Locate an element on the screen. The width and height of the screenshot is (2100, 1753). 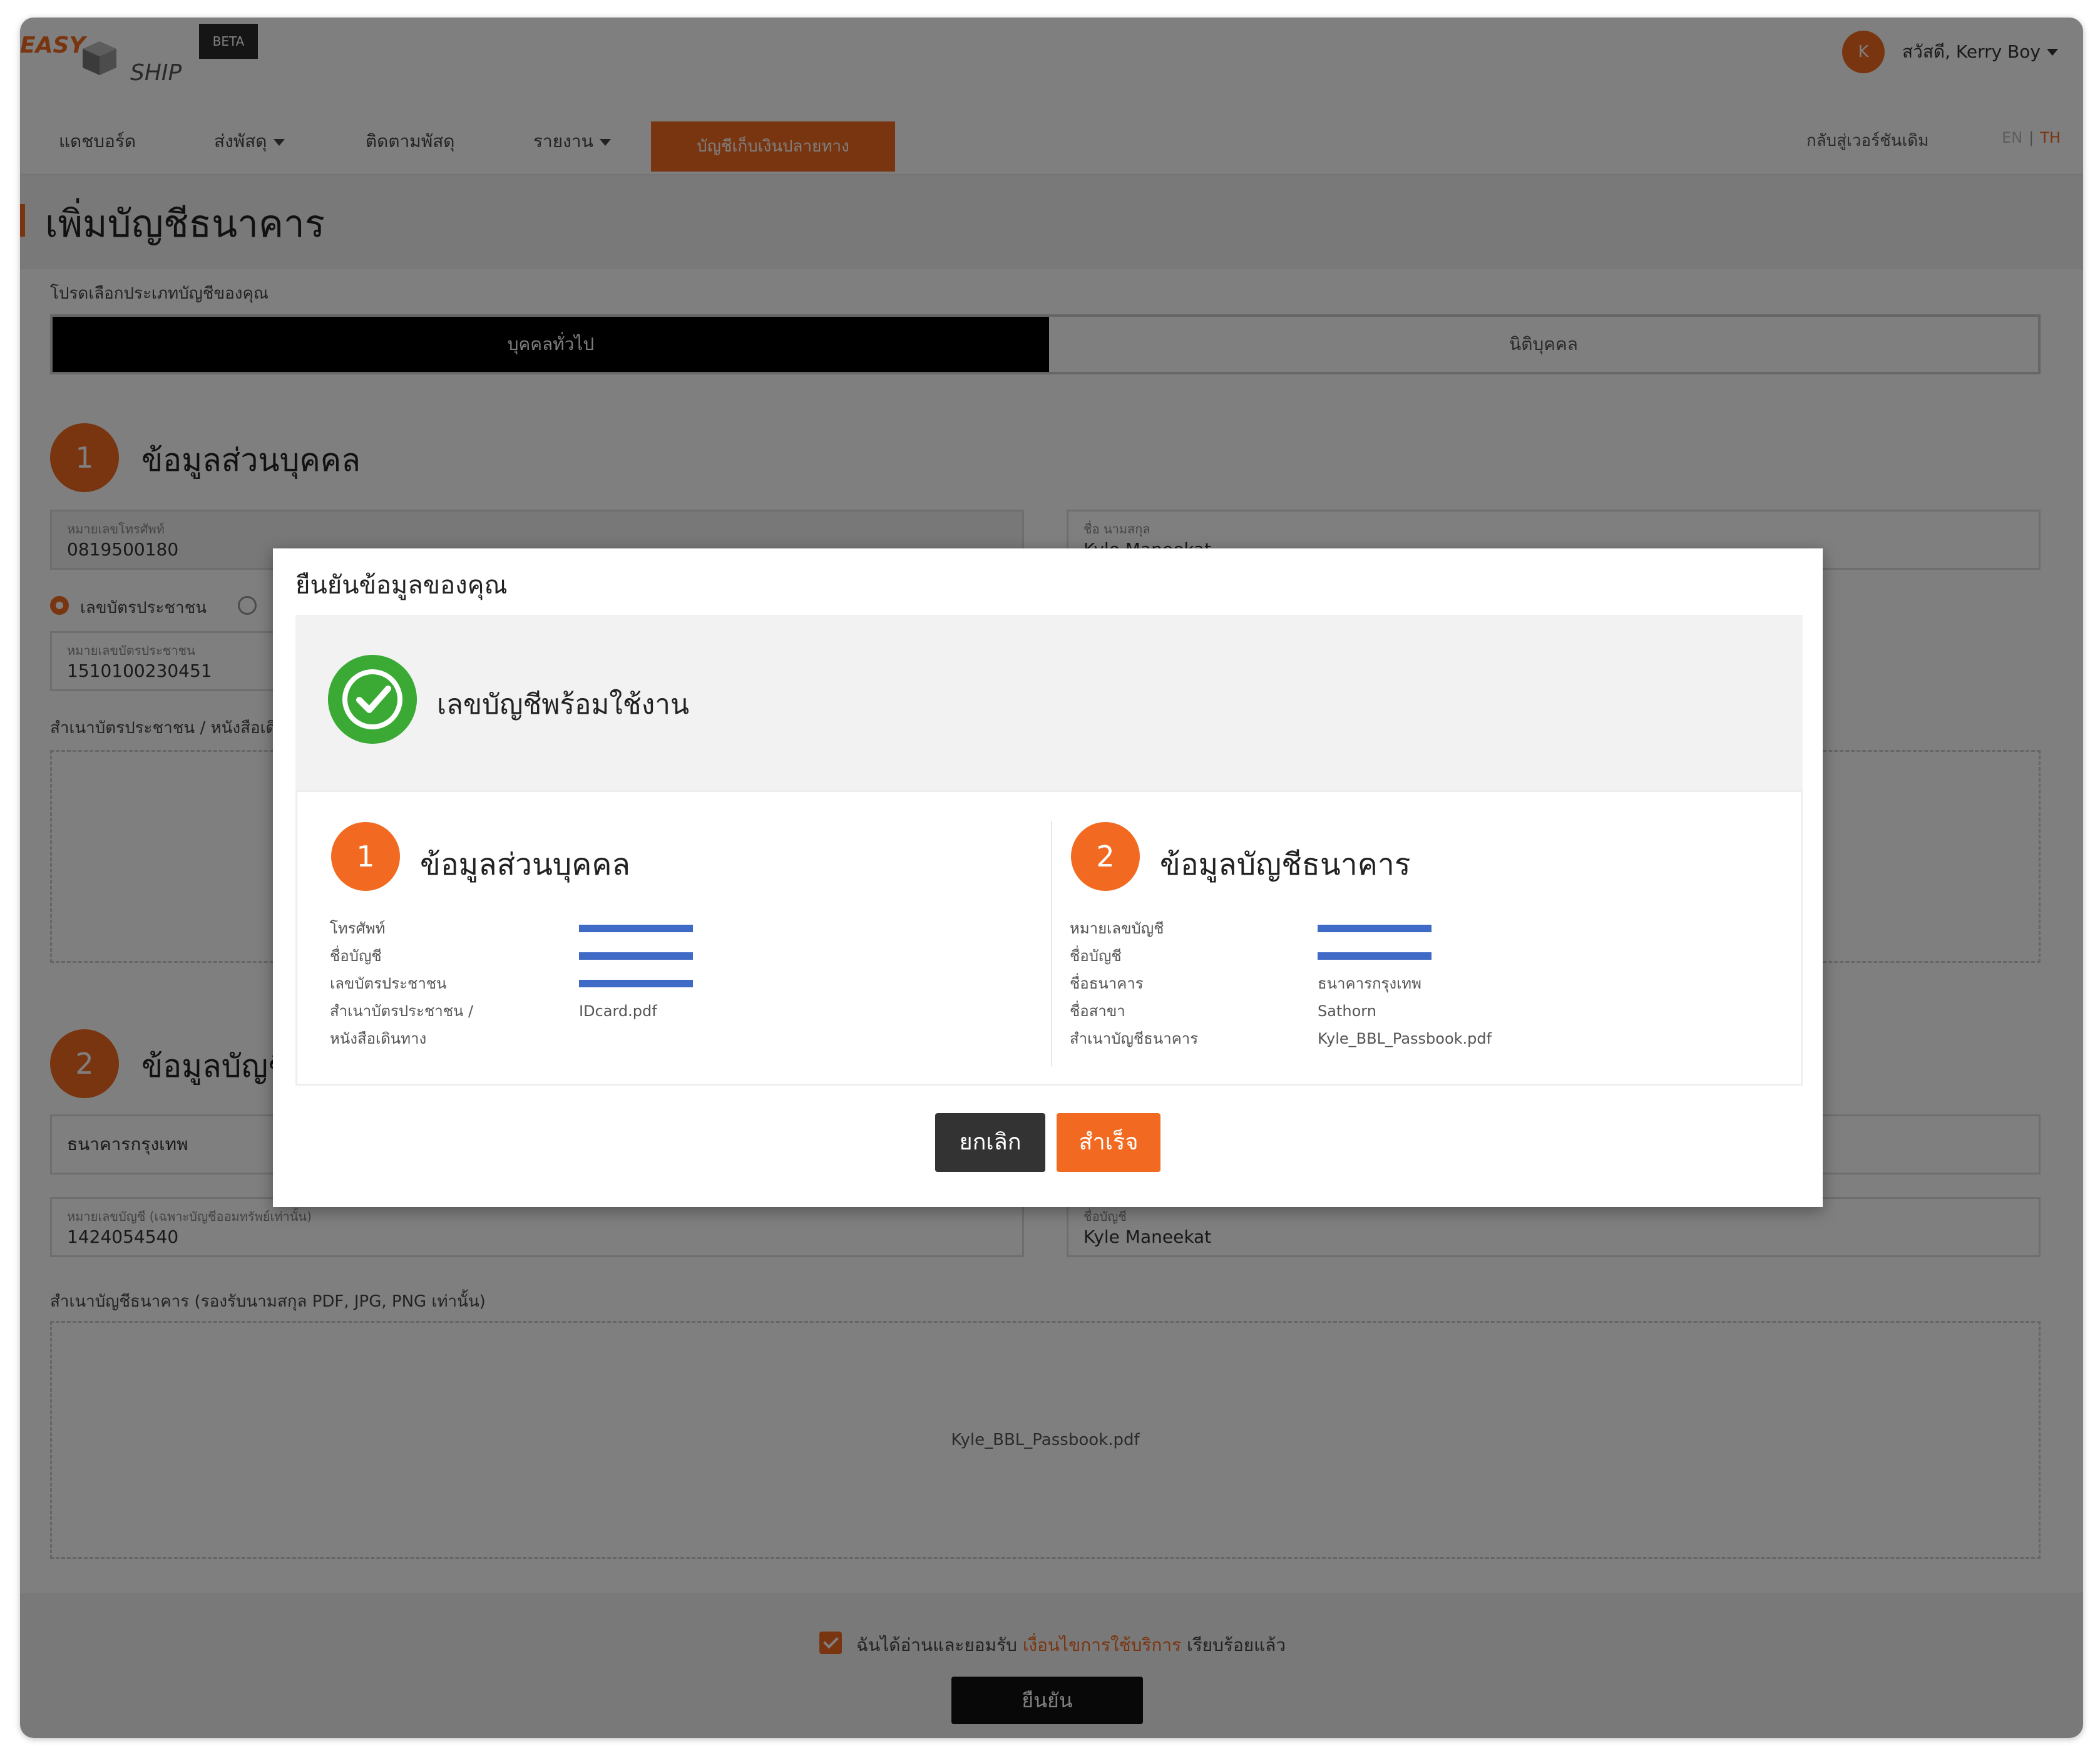
check-circle-icon is located at coordinates (372, 700).